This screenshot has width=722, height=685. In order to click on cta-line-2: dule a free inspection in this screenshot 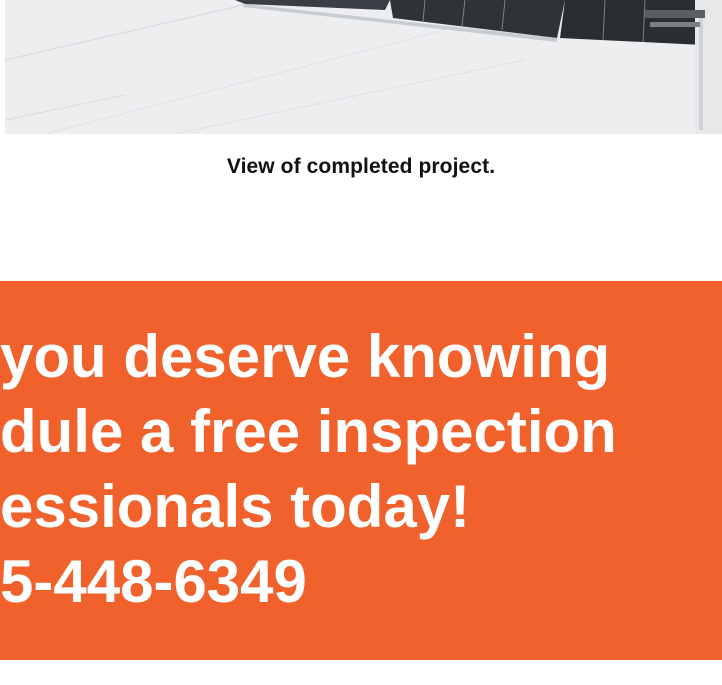, I will do `click(308, 431)`.